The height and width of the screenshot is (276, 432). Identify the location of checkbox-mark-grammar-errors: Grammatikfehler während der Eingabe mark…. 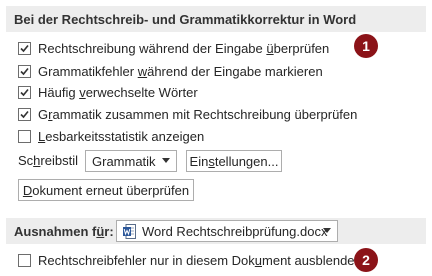
(170, 71).